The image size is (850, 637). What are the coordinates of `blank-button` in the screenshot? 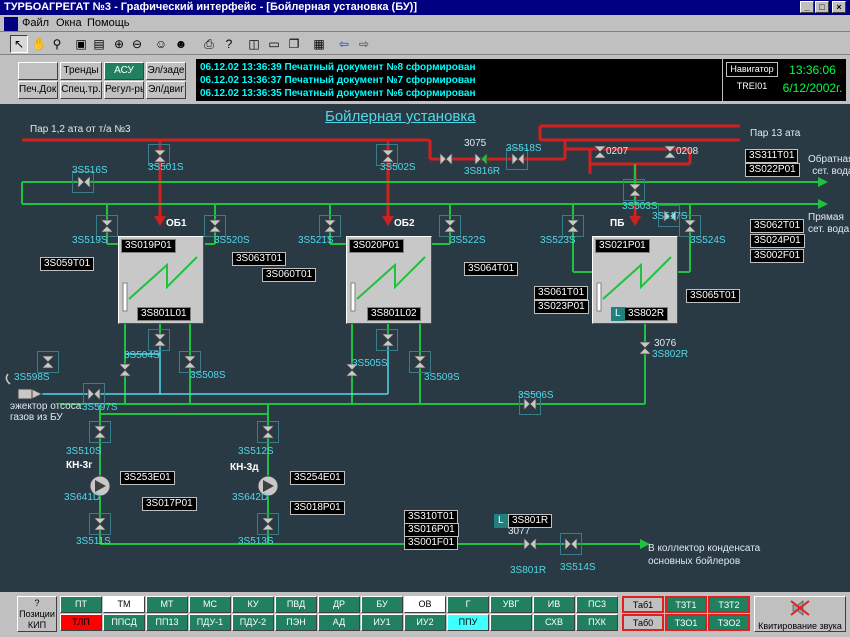 It's located at (38, 71).